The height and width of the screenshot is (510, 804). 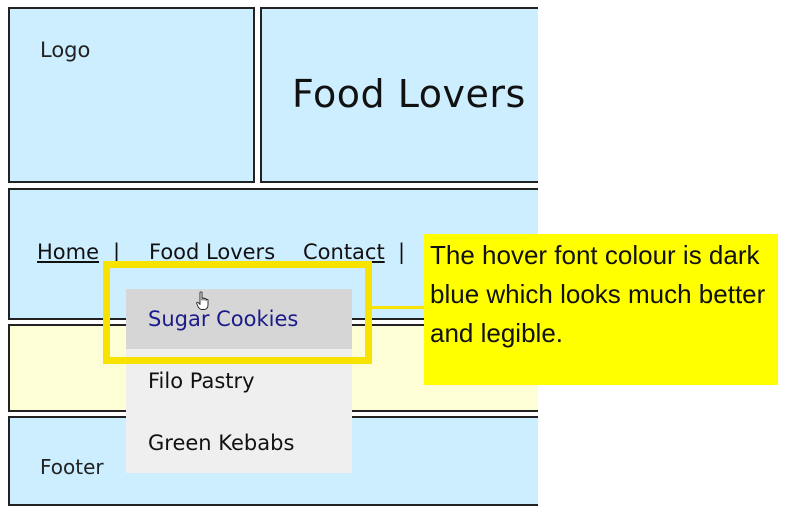 I want to click on header-title-section: Food Lovers, so click(x=410, y=95).